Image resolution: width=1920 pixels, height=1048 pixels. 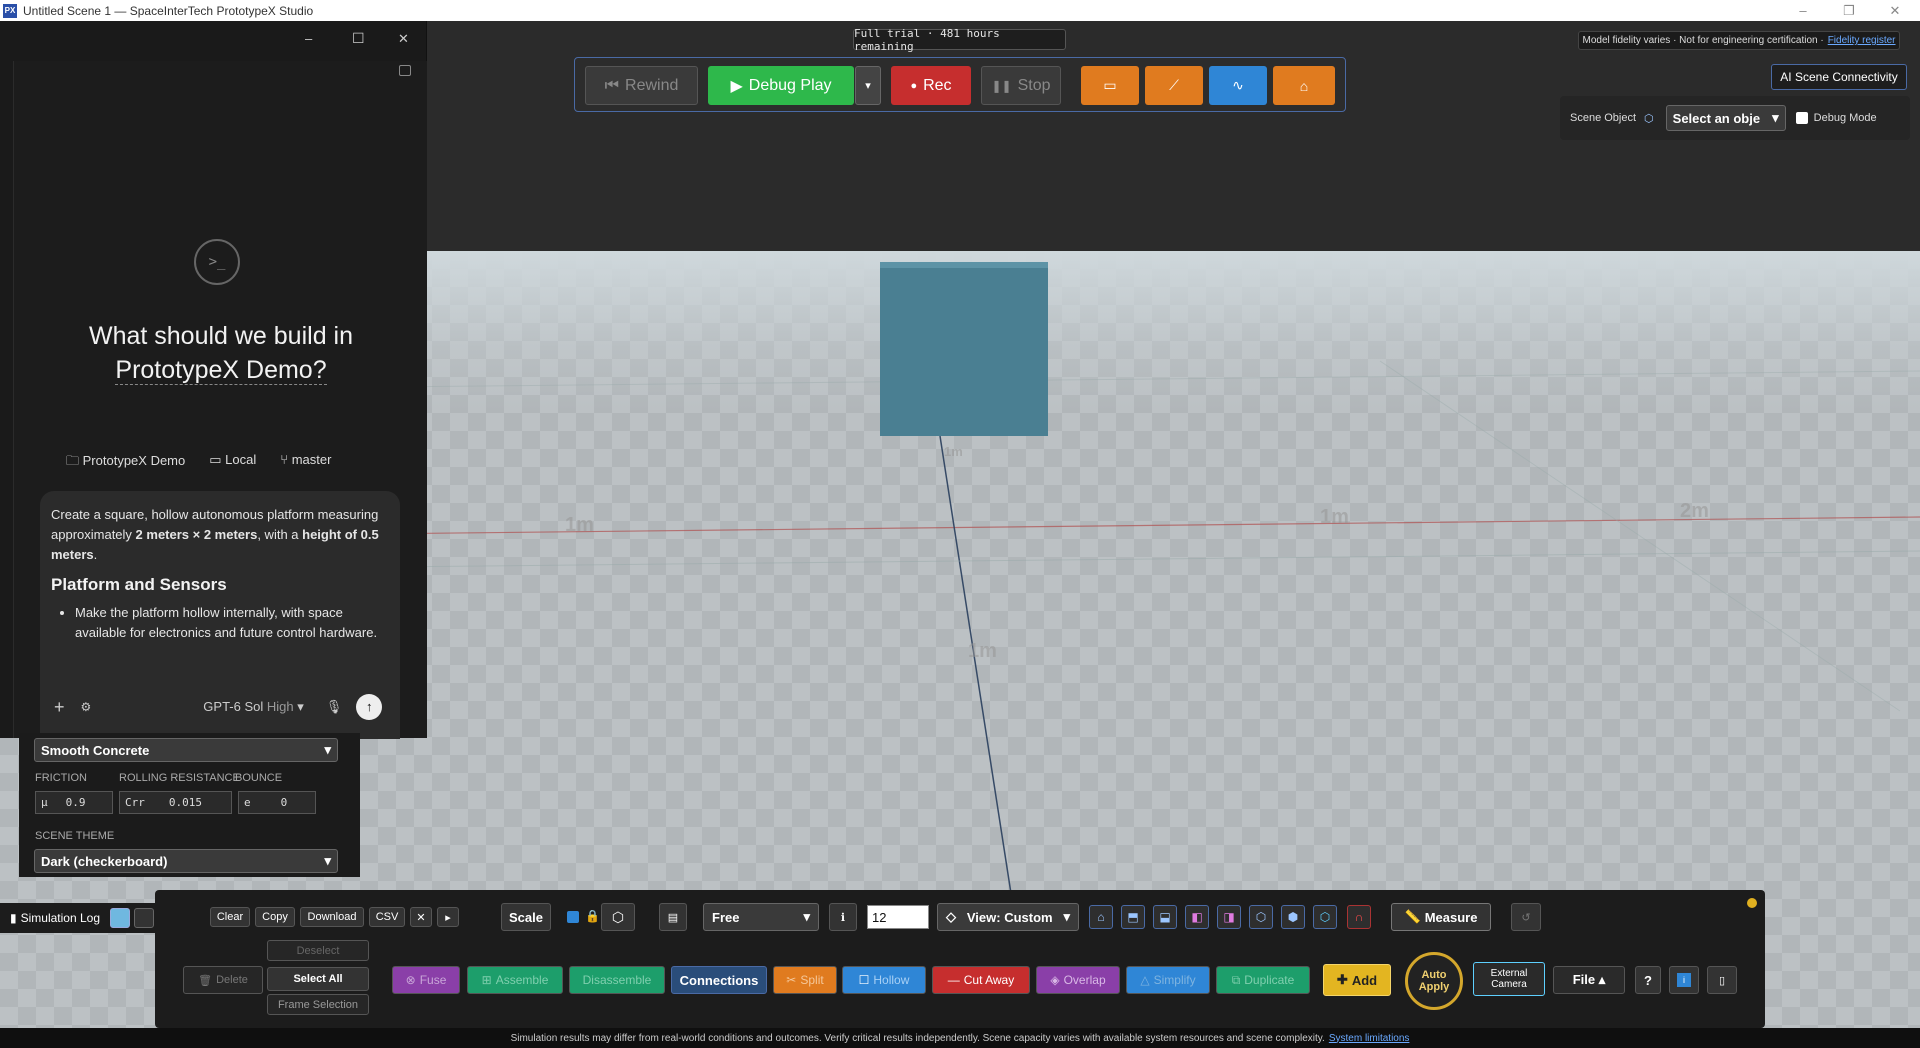 I want to click on rewind-button: ⏮ Rewind, so click(x=641, y=85).